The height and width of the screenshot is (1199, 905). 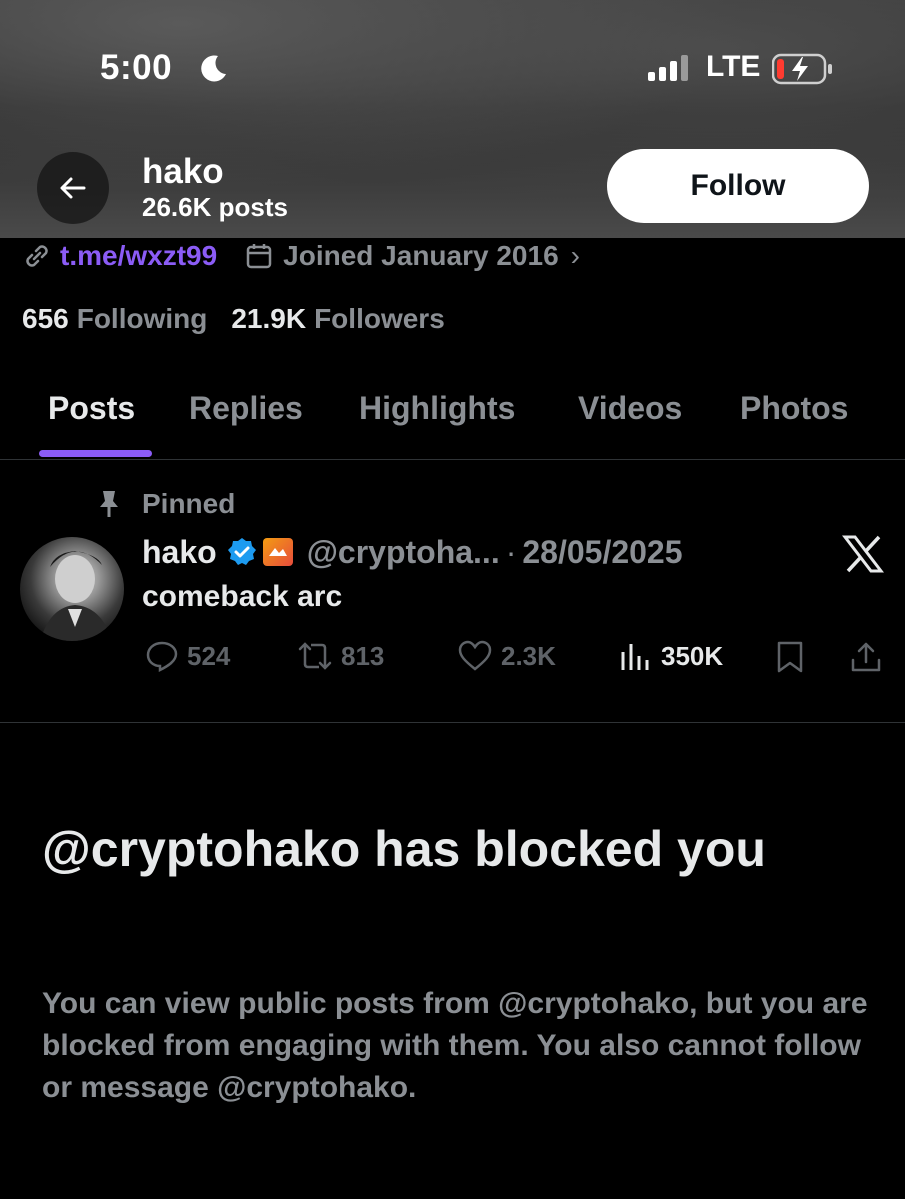 I want to click on like-count: 2.3K, so click(x=528, y=655).